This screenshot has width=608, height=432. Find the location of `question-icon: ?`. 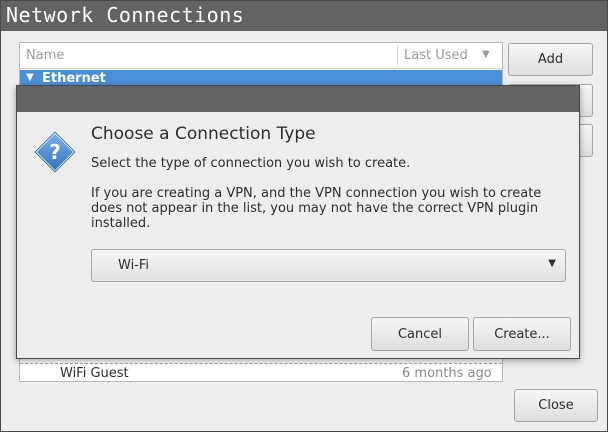

question-icon: ? is located at coordinates (55, 152).